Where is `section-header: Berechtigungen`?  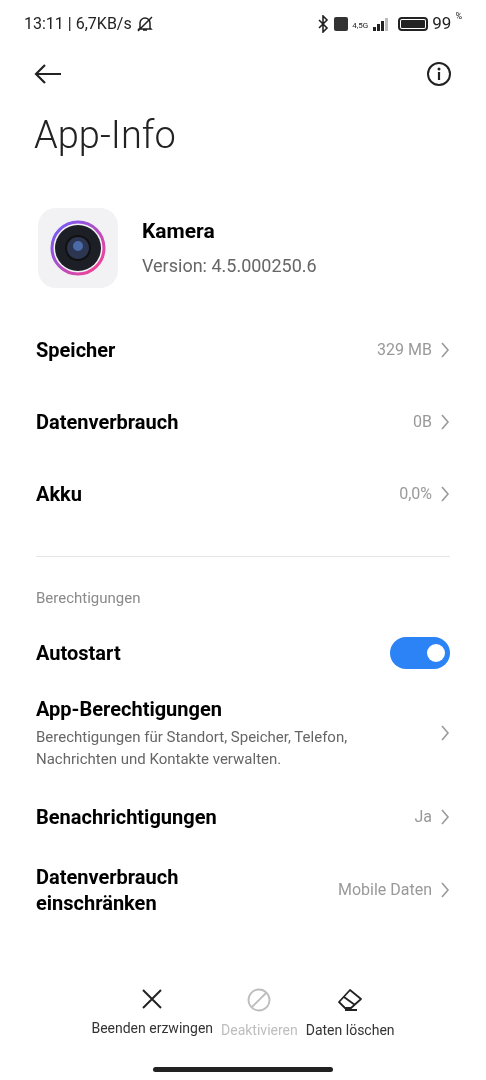 section-header: Berechtigungen is located at coordinates (88, 598).